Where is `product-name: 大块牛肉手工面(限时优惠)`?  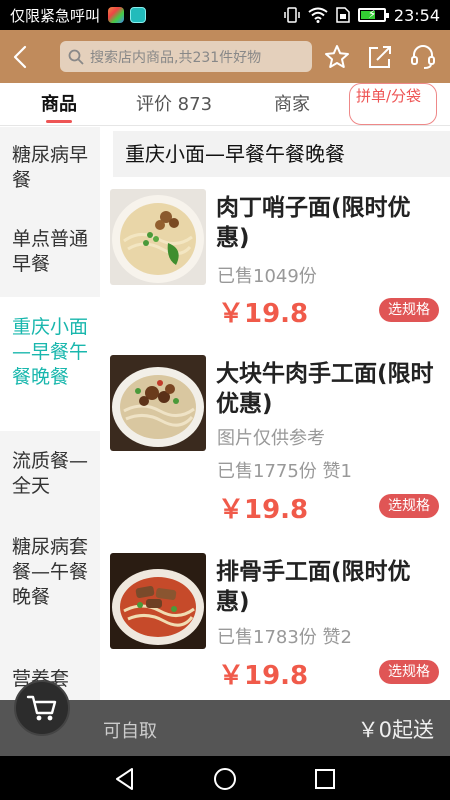 product-name: 大块牛肉手工面(限时优惠) is located at coordinates (325, 389).